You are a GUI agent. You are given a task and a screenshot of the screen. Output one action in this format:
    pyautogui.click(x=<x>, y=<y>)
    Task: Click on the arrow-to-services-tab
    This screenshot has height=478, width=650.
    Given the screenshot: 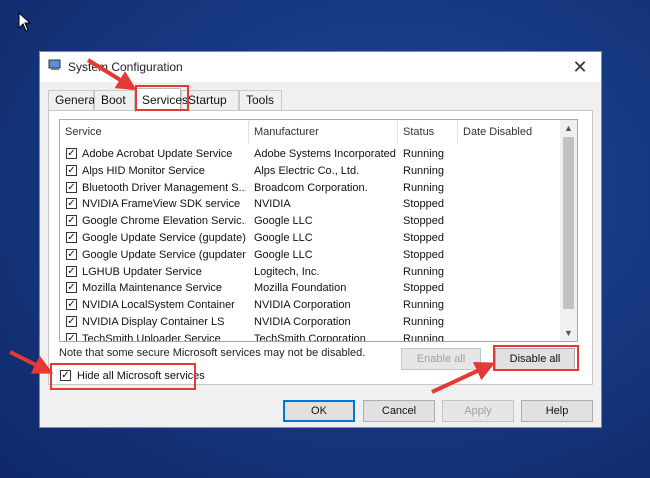 What is the action you would take?
    pyautogui.click(x=111, y=74)
    